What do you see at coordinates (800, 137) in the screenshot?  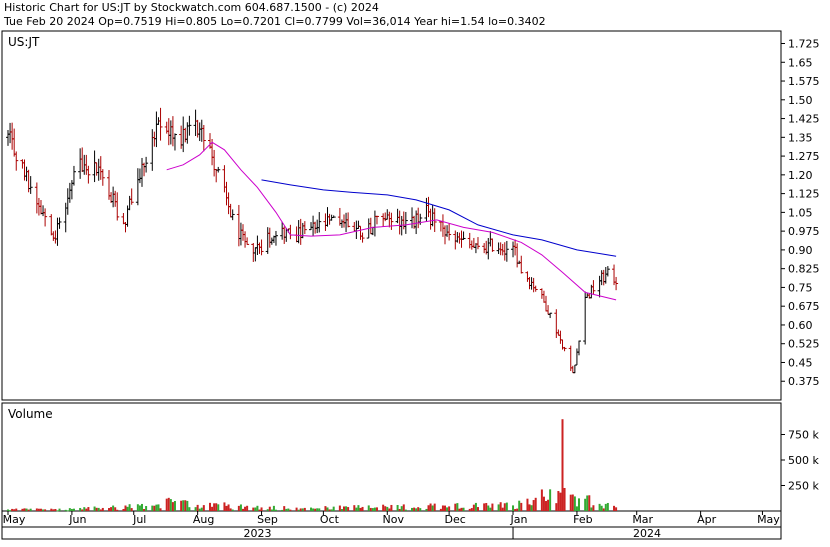 I see `price-tick-label: 1.35` at bounding box center [800, 137].